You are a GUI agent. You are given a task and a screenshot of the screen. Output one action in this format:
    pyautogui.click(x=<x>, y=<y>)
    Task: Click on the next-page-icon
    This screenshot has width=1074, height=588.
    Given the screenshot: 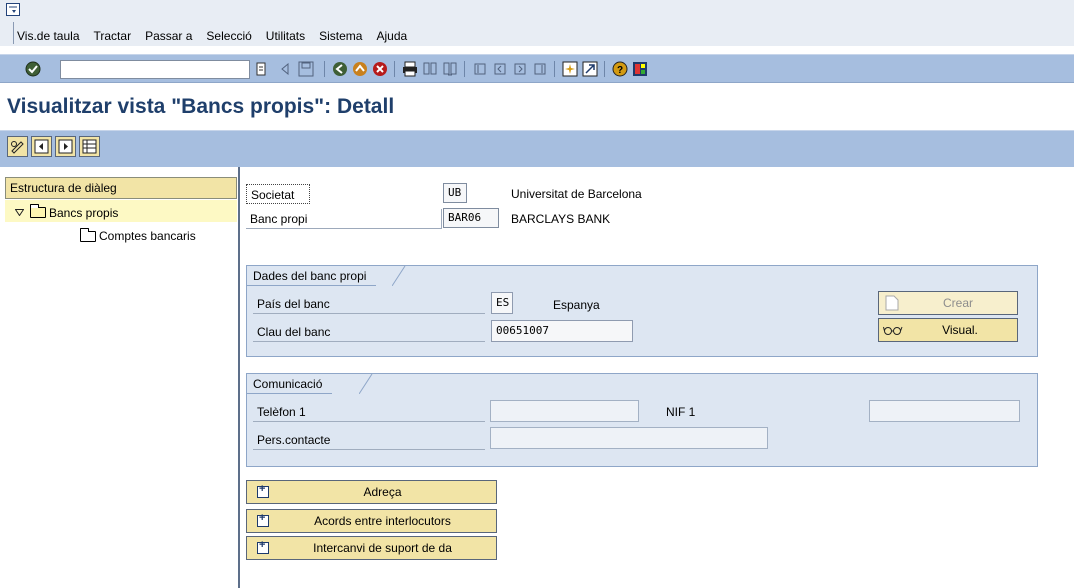 What is the action you would take?
    pyautogui.click(x=520, y=69)
    